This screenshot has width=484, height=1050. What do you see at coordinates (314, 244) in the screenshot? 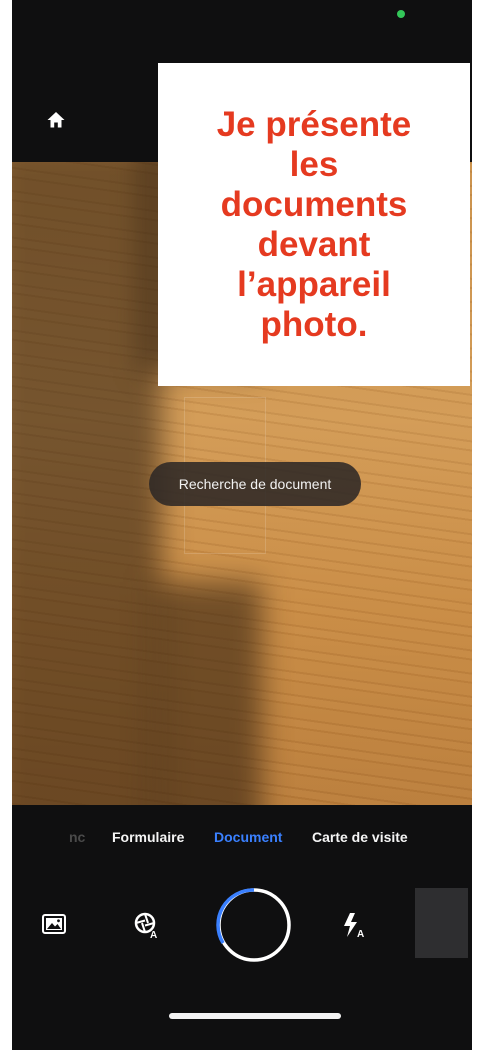
I see `overlay-caption-line: devant` at bounding box center [314, 244].